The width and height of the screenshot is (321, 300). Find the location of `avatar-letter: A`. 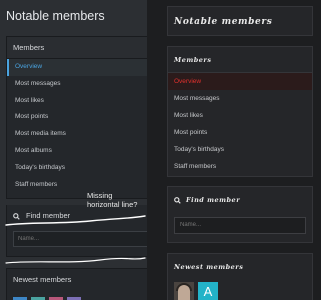

avatar-letter: A is located at coordinates (208, 291).